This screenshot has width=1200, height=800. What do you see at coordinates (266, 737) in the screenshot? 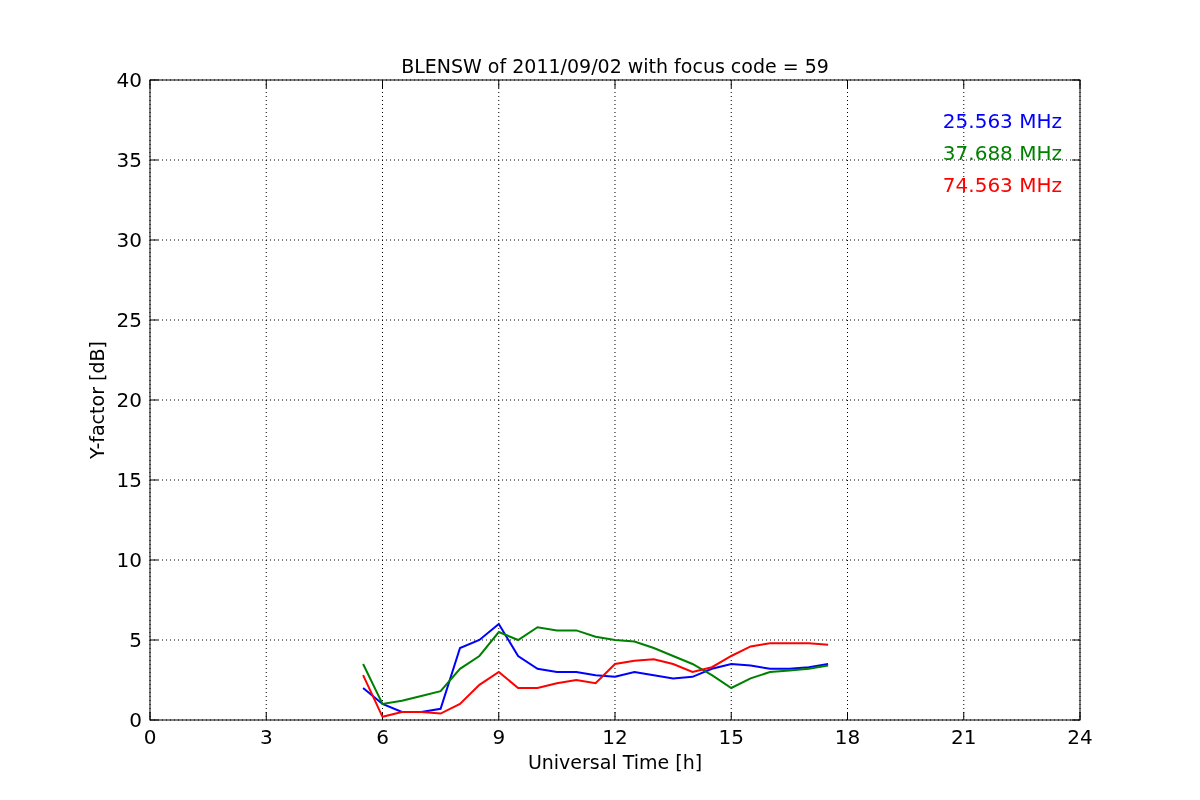
I see `tick-label: 3` at bounding box center [266, 737].